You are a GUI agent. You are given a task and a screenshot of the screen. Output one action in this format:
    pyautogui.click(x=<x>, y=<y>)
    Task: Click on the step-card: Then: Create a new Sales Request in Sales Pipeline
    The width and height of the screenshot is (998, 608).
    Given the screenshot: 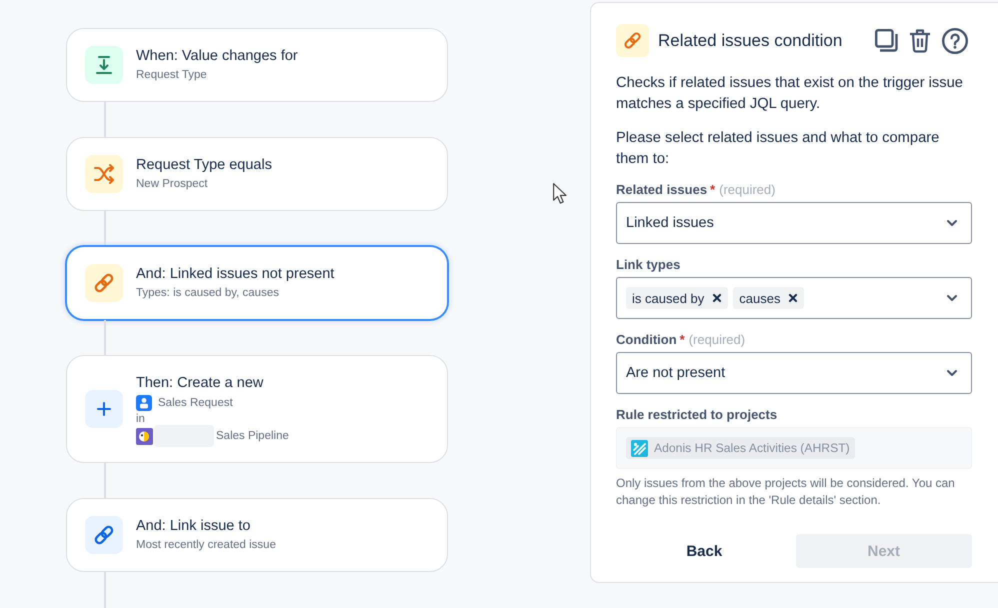 What is the action you would take?
    pyautogui.click(x=257, y=409)
    